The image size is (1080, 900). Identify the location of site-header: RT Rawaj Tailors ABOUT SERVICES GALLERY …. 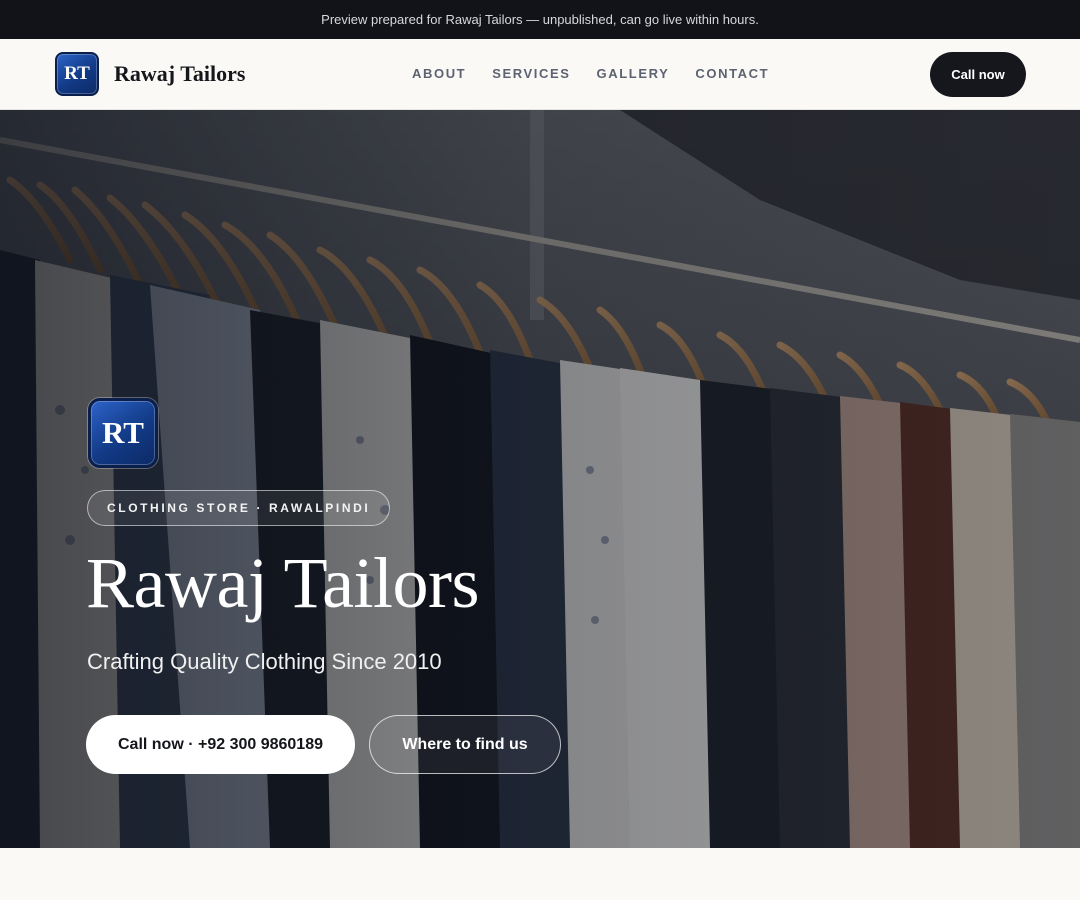
(540, 74).